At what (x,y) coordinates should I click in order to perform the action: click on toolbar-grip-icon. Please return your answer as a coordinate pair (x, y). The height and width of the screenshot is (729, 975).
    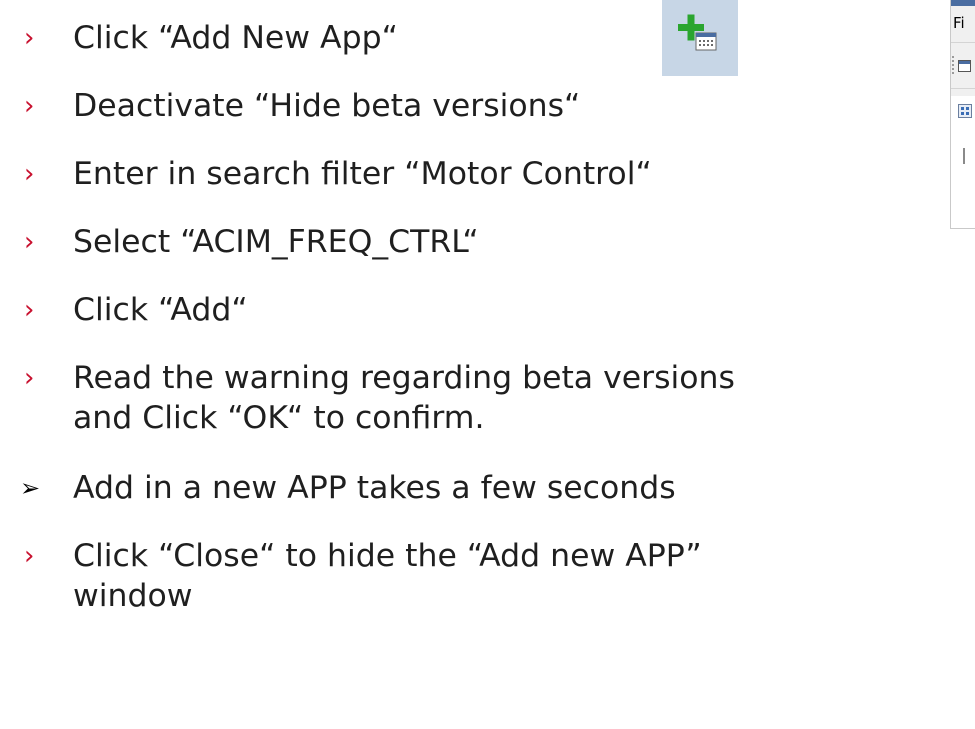
    Looking at the image, I should click on (954, 65).